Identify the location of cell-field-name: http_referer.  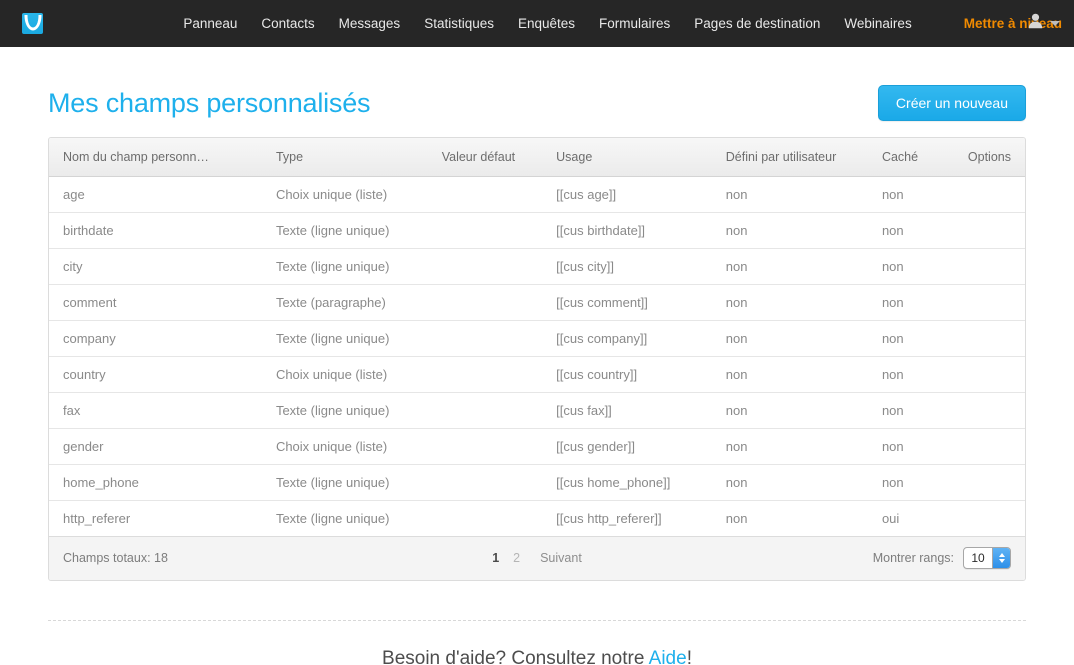
(155, 518).